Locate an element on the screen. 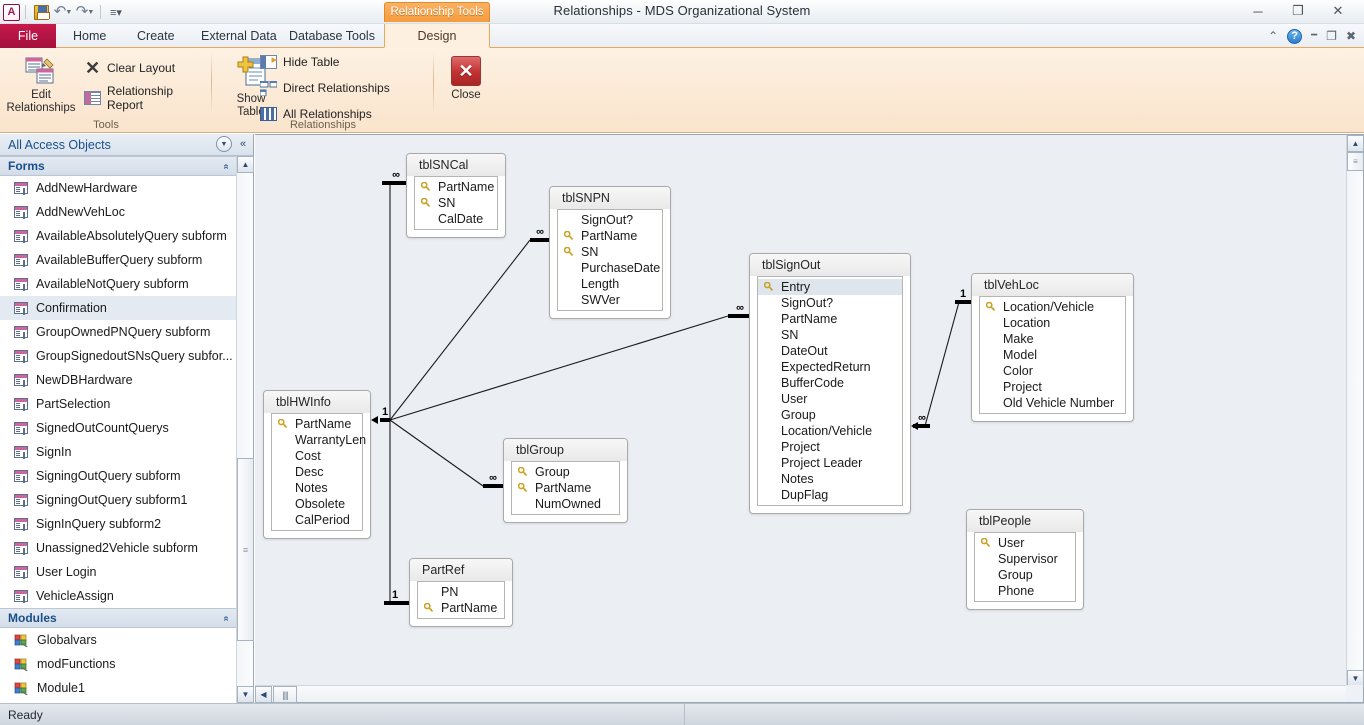 Image resolution: width=1364 pixels, height=725 pixels. clear-layout-button: ✕ Clear Layout is located at coordinates (129, 68).